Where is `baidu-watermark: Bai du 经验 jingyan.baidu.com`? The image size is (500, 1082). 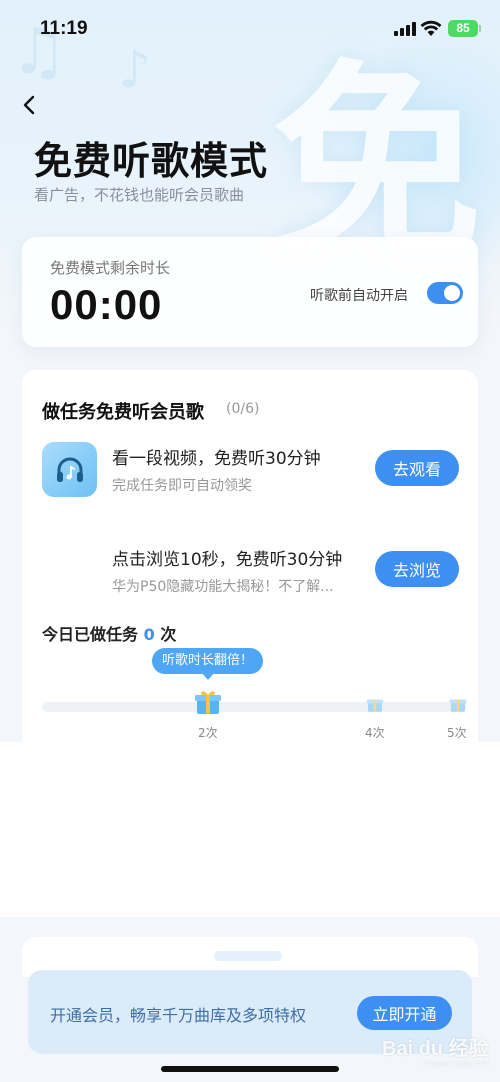 baidu-watermark: Bai du 经验 jingyan.baidu.com is located at coordinates (435, 1050).